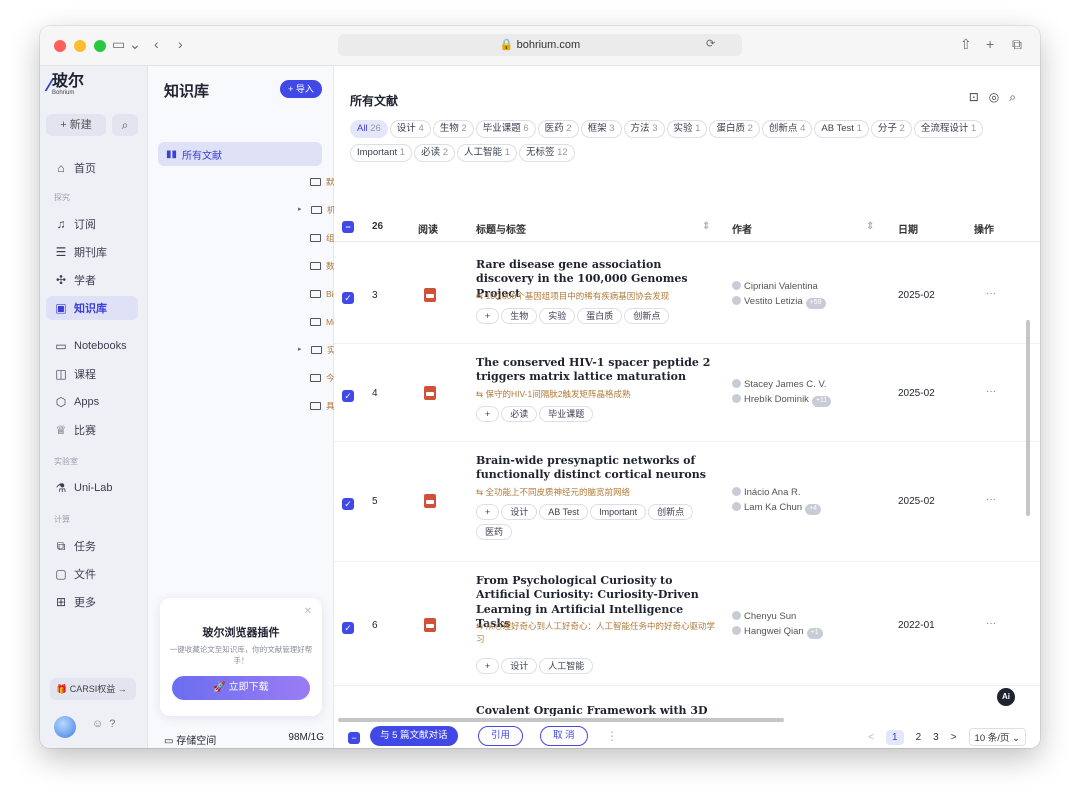 The image size is (1080, 801). I want to click on tag-filter-chip: 生物 2, so click(453, 129).